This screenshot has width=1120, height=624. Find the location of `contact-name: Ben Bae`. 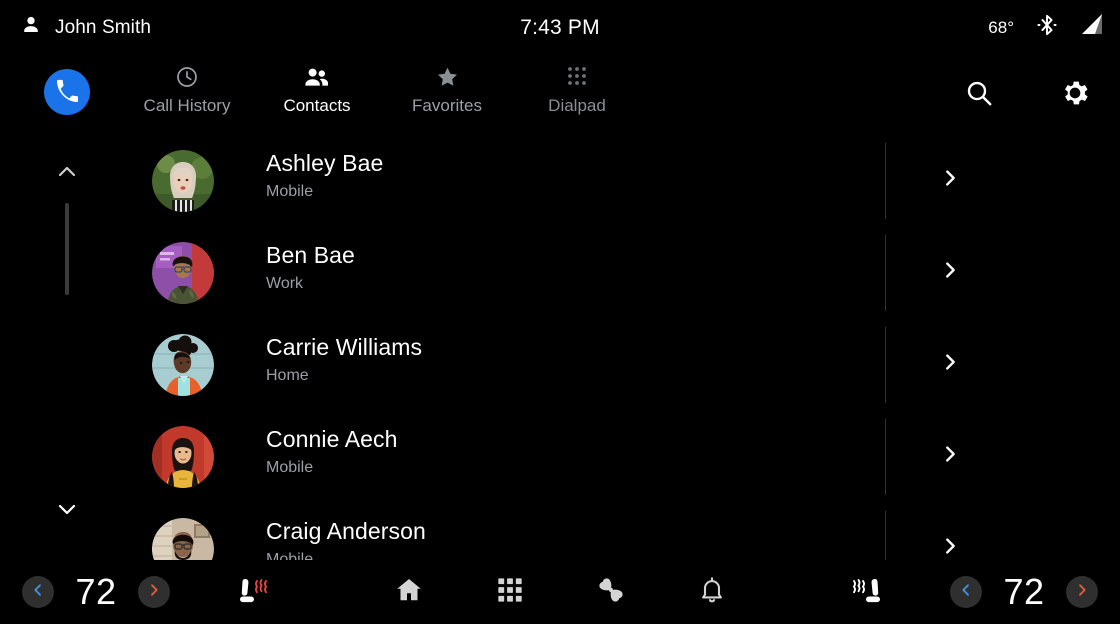

contact-name: Ben Bae is located at coordinates (310, 255).